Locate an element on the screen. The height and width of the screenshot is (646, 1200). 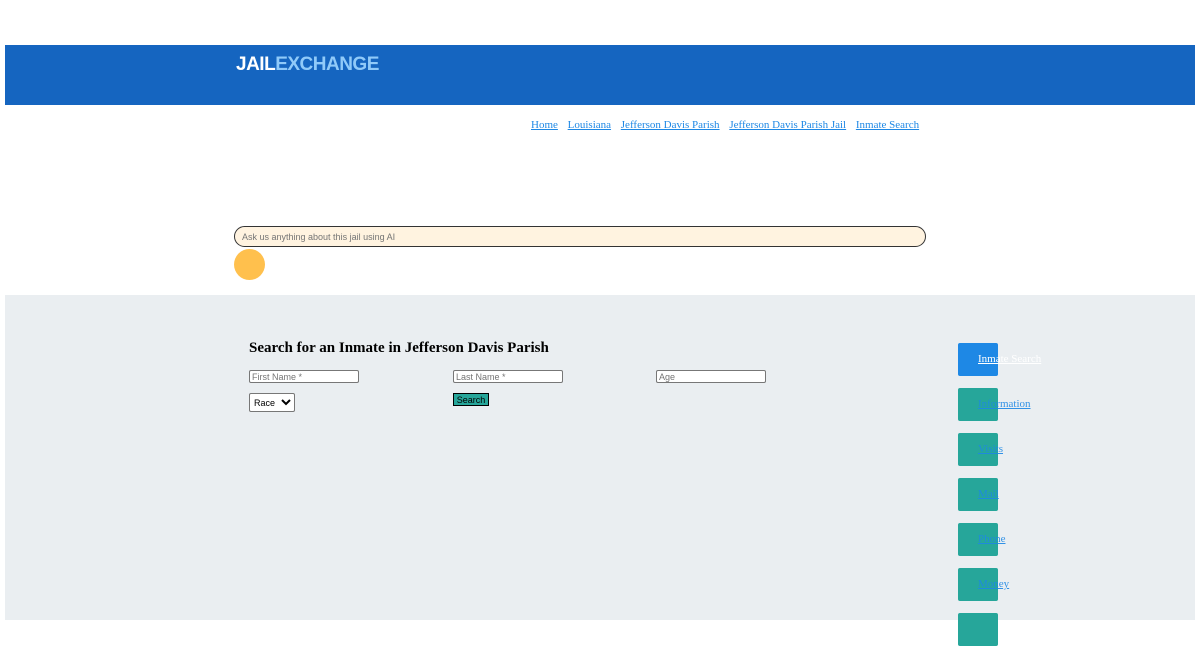
side-nav-visits: Visits is located at coordinates (980, 449).